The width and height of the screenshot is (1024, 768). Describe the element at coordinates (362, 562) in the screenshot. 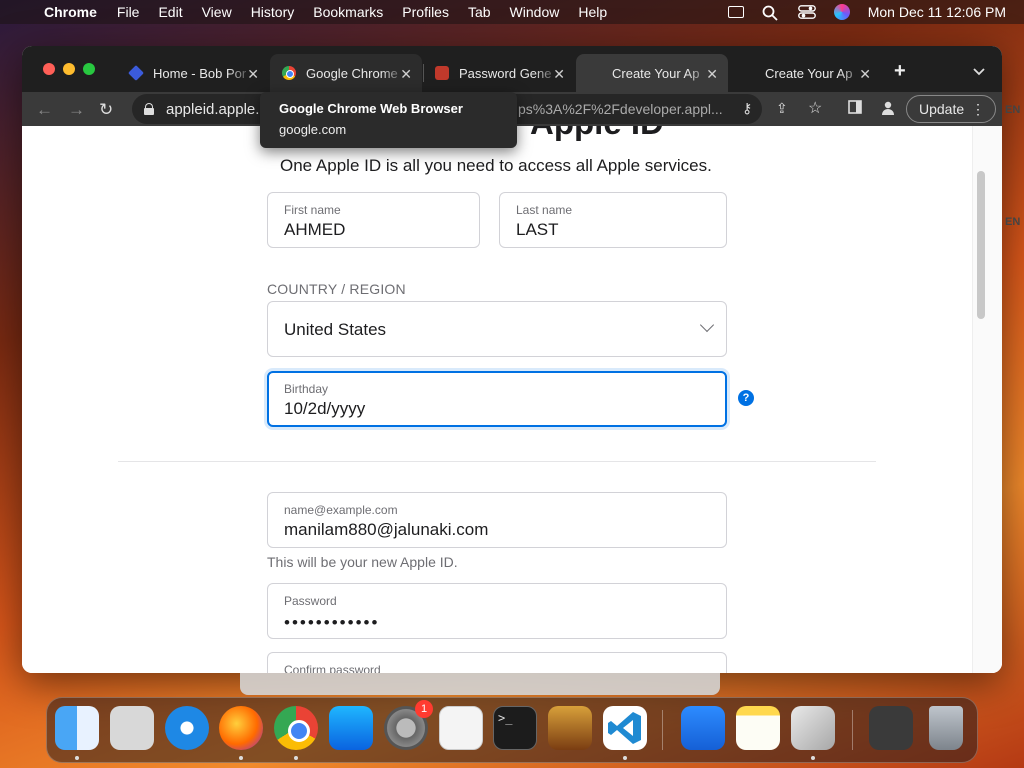

I see `email-hint: This will be your new Apple ID.` at that location.